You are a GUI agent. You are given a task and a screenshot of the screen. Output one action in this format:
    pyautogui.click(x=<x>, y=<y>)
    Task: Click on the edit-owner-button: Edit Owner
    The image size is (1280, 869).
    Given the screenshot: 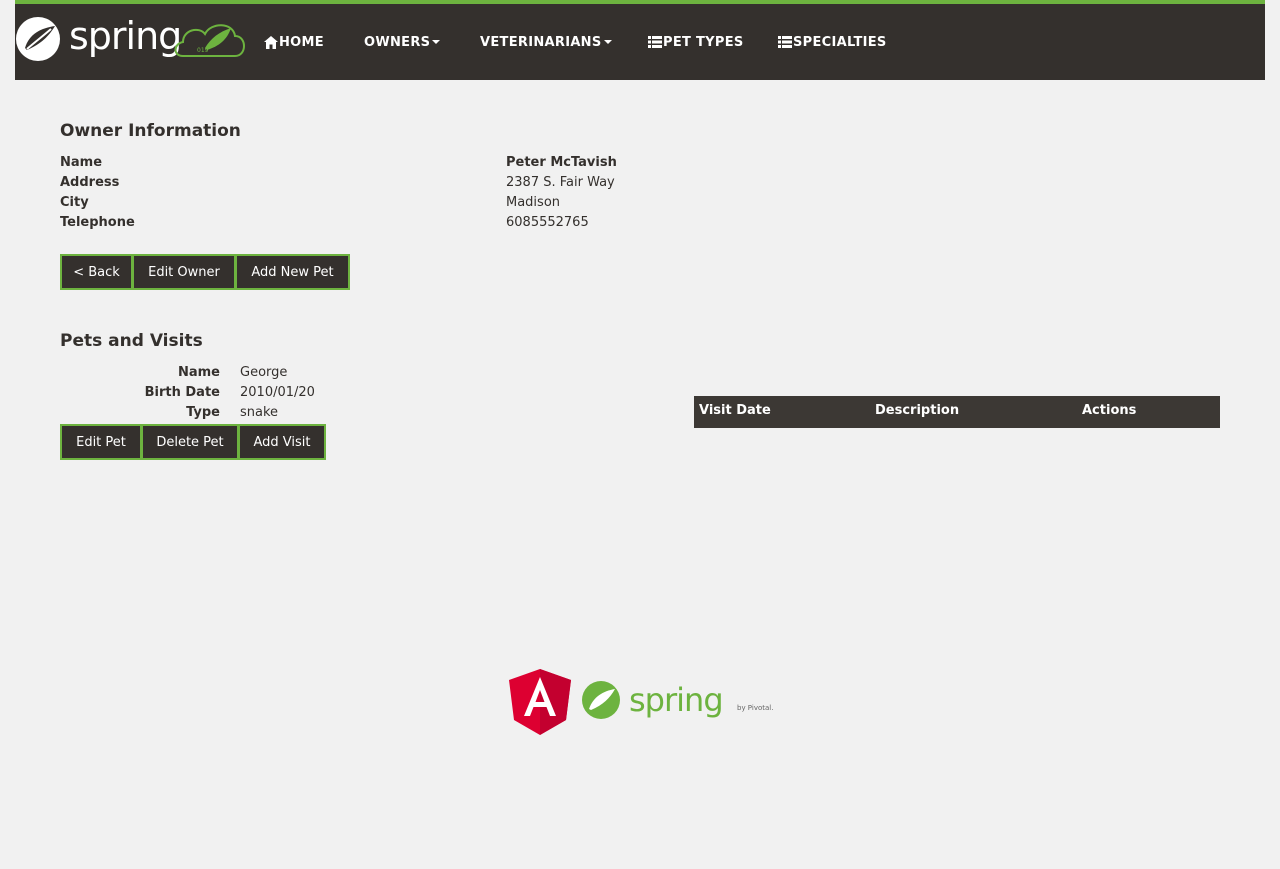 What is the action you would take?
    pyautogui.click(x=184, y=272)
    